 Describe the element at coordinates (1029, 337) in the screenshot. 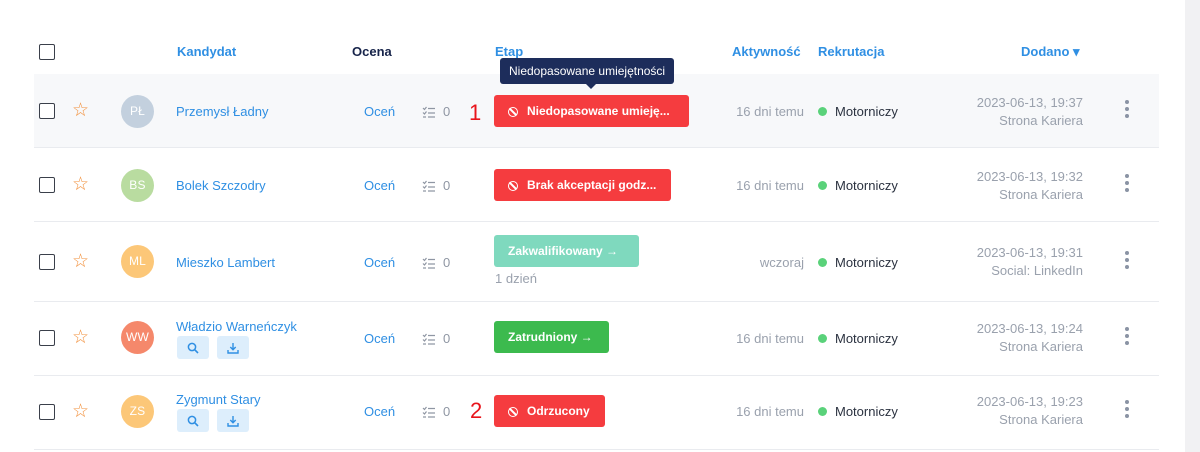

I see `added-info: 2023-06-13, 19:24 Strona Kariera` at that location.